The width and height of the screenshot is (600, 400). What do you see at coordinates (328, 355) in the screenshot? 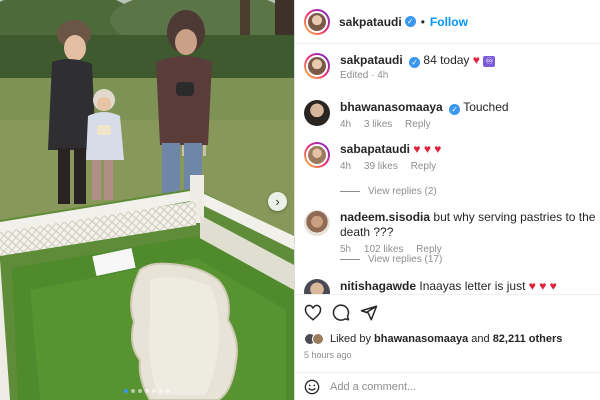
I see `post-timestamp: 5 hours ago` at bounding box center [328, 355].